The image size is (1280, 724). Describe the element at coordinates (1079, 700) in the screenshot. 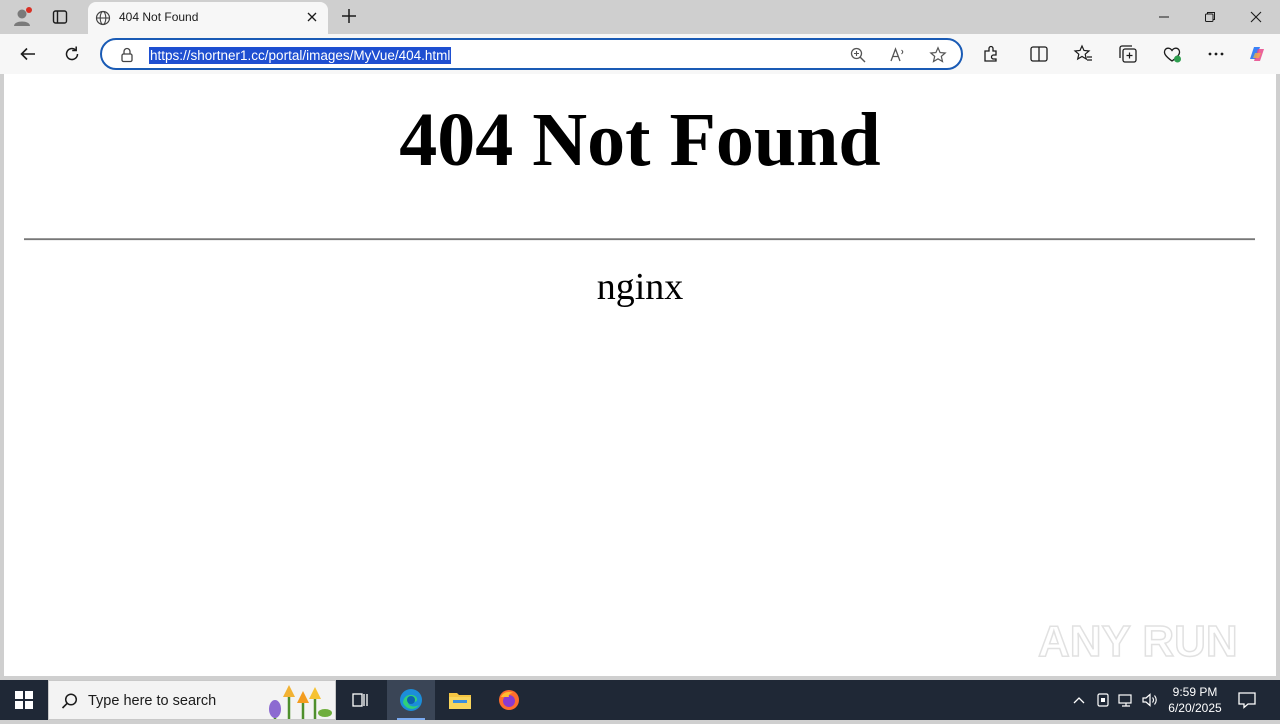

I see `chevron-up-icon` at that location.